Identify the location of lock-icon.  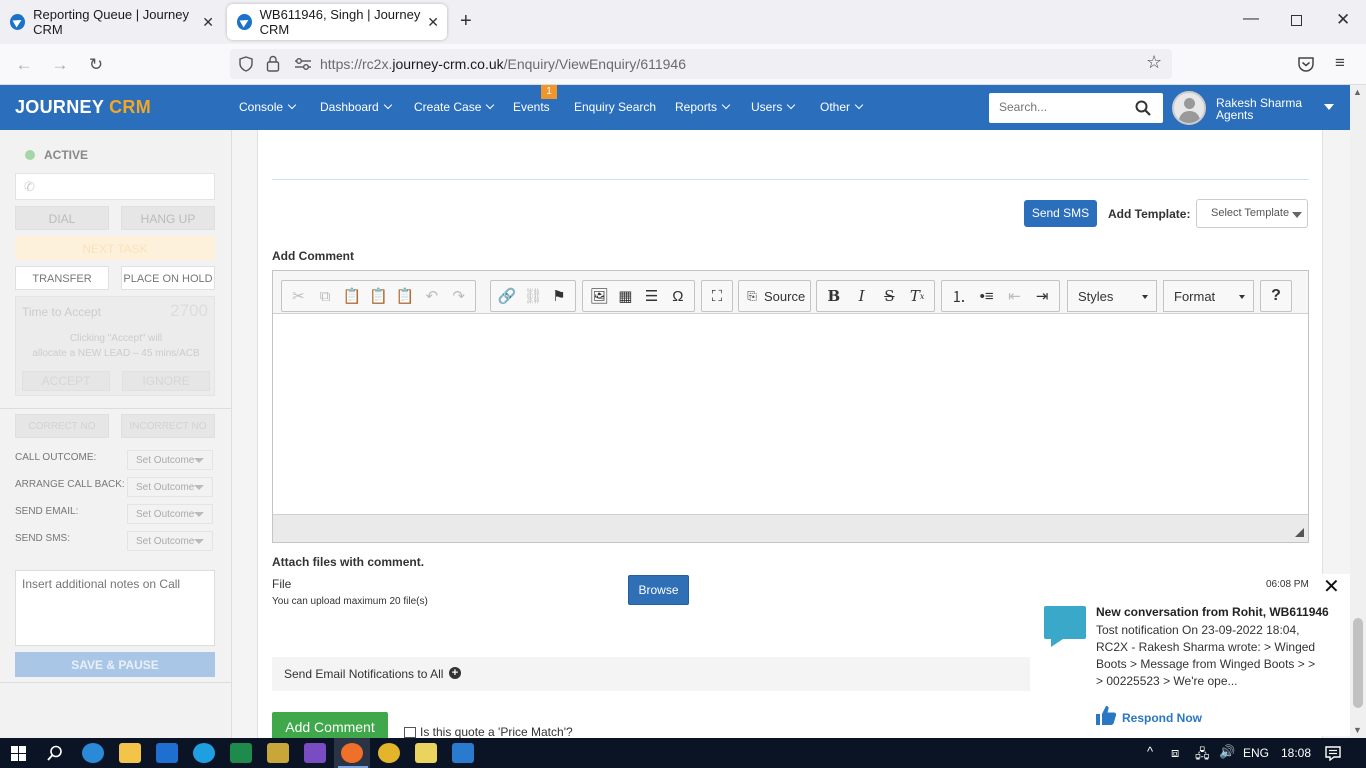
(273, 63).